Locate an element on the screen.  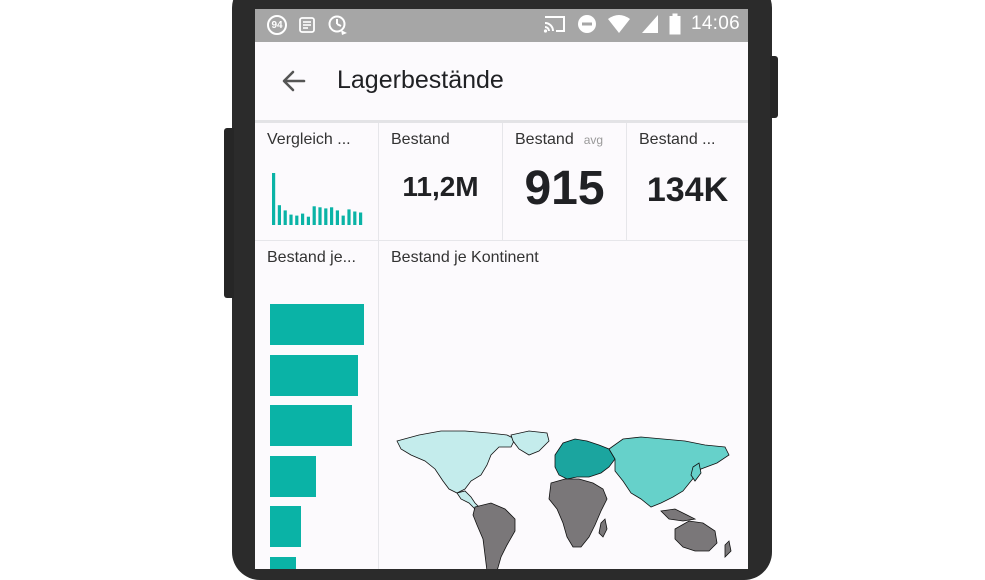
world-map is located at coordinates (564, 499).